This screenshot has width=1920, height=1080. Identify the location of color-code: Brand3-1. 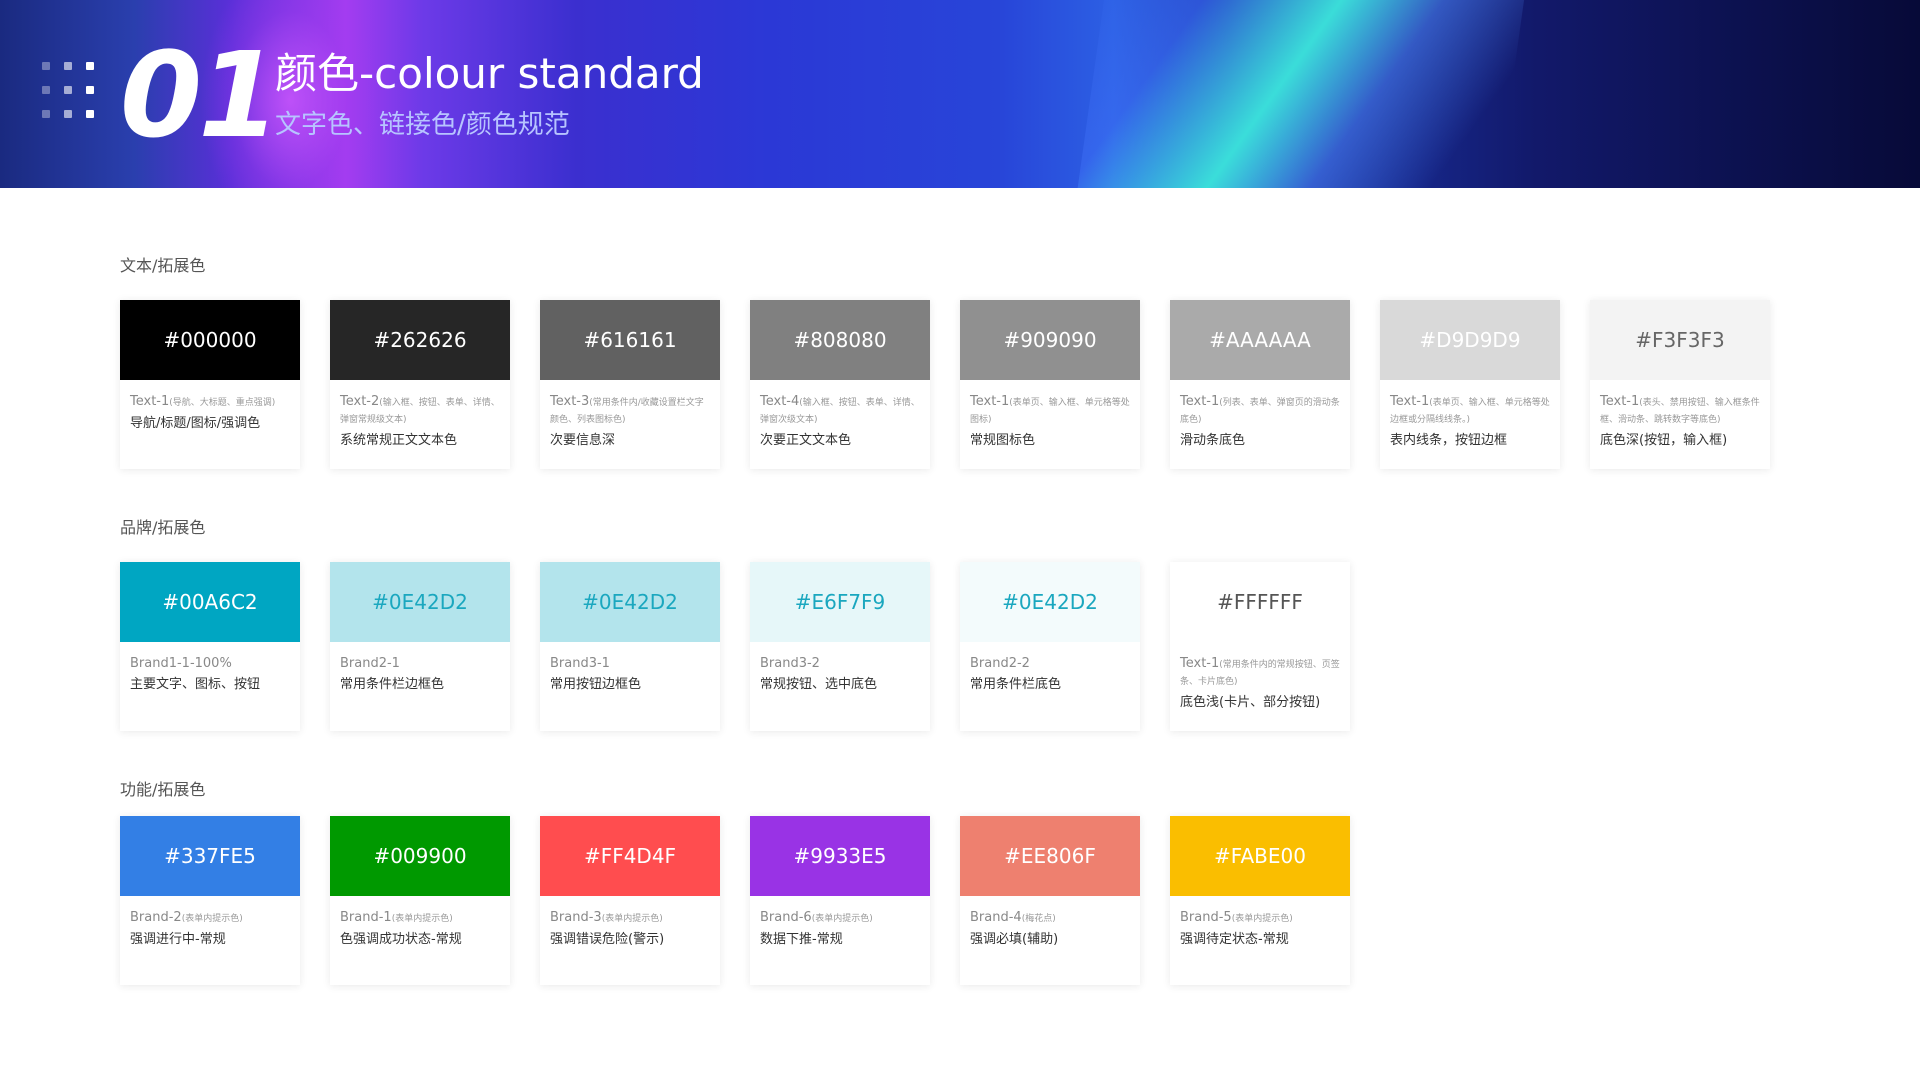
(580, 663).